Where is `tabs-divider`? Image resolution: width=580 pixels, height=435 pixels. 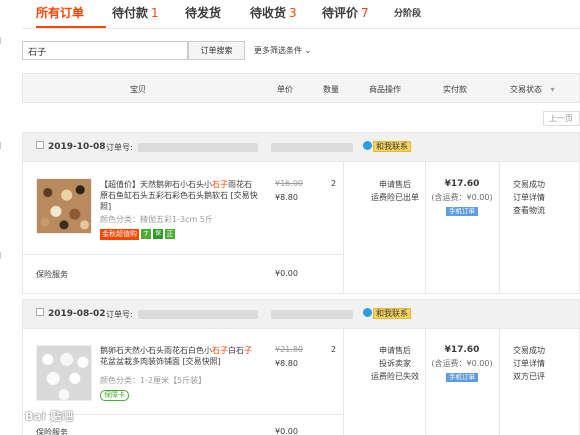
tabs-divider is located at coordinates (301, 28).